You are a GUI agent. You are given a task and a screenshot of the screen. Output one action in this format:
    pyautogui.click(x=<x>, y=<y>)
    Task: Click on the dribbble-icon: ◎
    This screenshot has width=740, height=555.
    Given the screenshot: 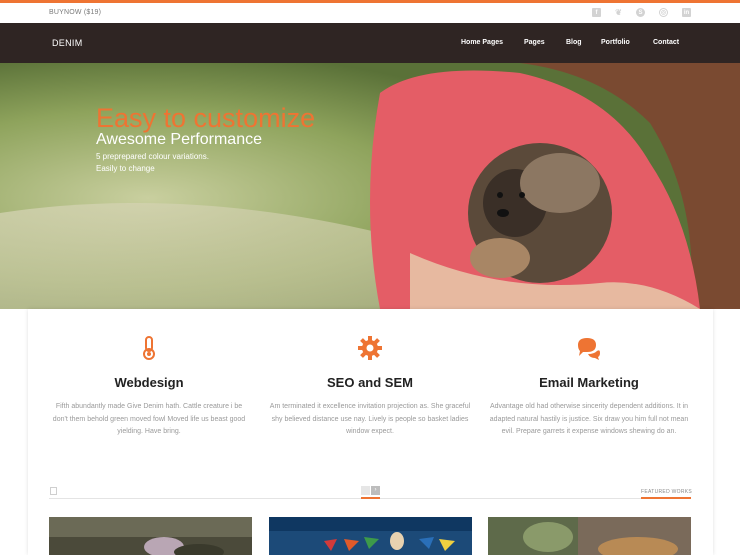 What is the action you would take?
    pyautogui.click(x=663, y=12)
    